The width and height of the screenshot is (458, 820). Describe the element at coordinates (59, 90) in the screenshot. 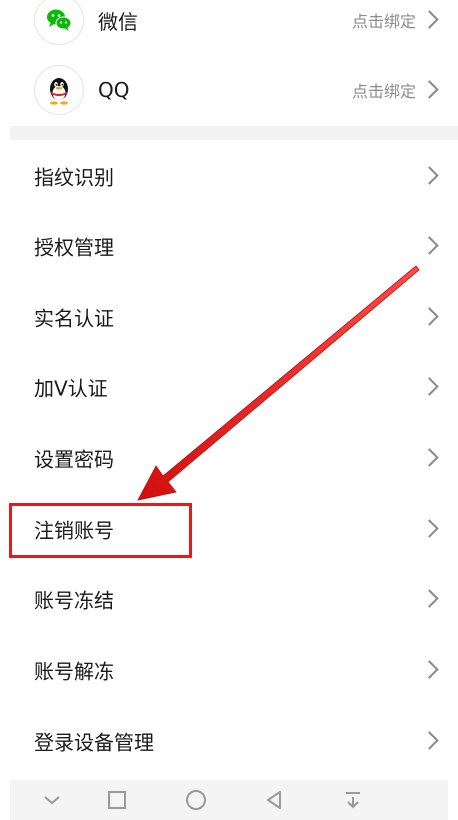

I see `qq-icon` at that location.